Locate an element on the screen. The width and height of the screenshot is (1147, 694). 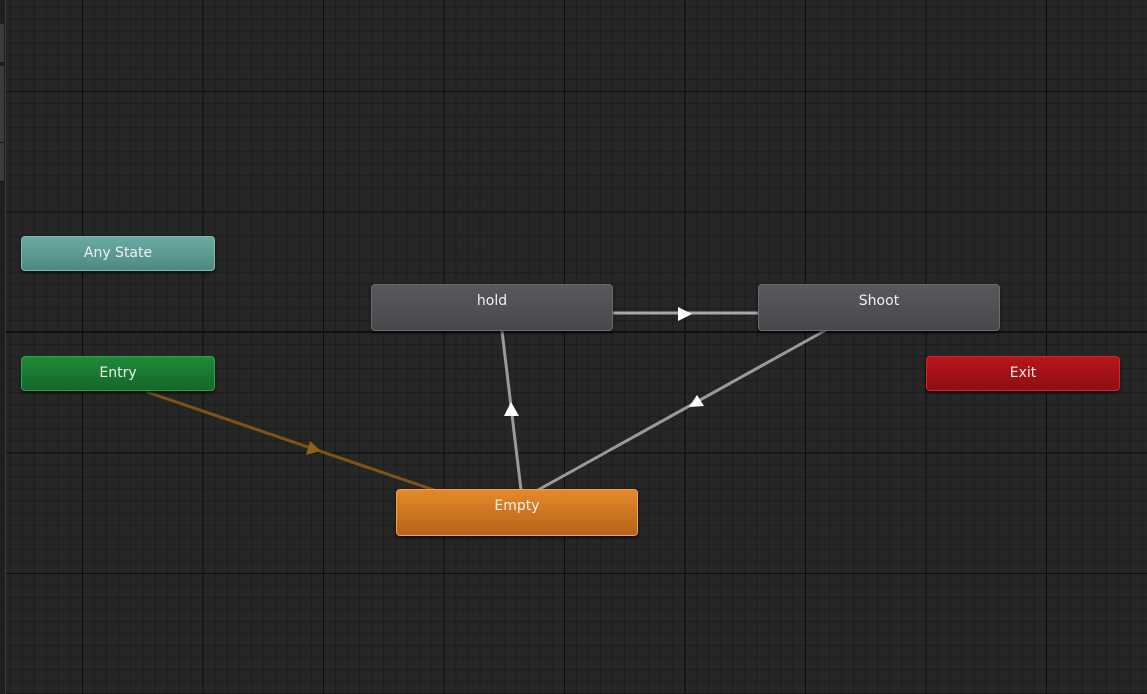
state-node-any-state: Any State is located at coordinates (118, 253).